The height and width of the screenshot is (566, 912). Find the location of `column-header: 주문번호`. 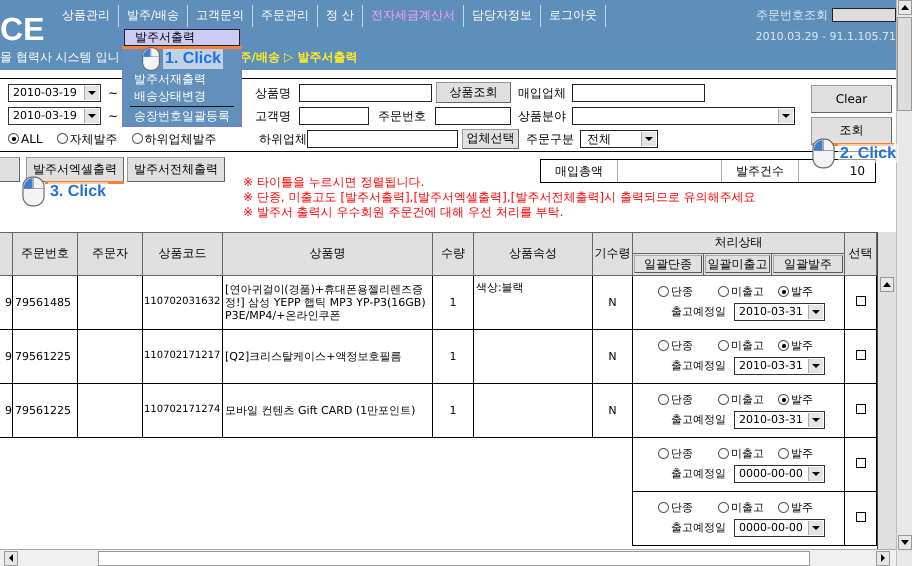

column-header: 주문번호 is located at coordinates (45, 254).